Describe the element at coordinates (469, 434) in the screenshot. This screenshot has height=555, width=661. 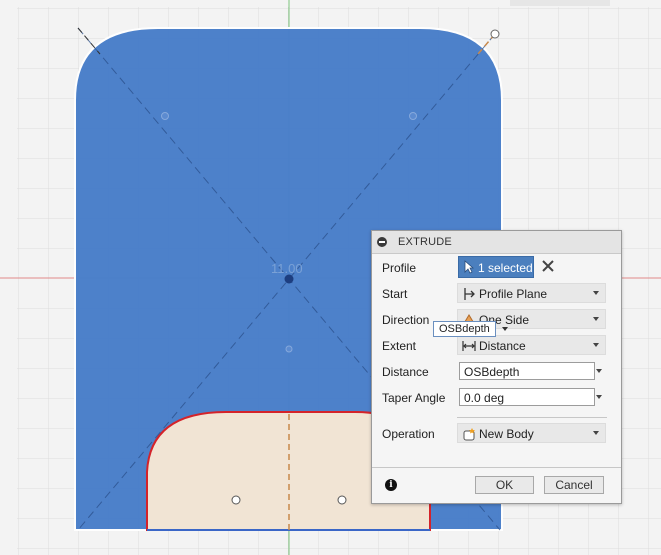
I see `new-body-icon` at that location.